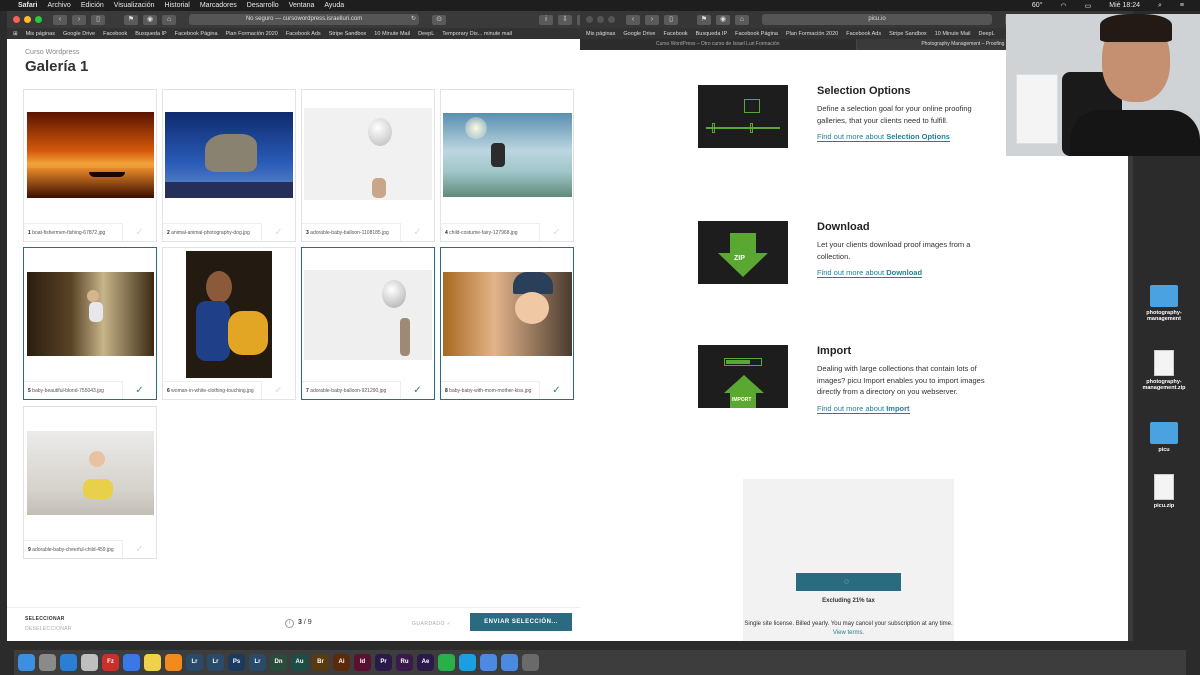 The height and width of the screenshot is (675, 1200). What do you see at coordinates (131, 662) in the screenshot?
I see `chrome-icon` at bounding box center [131, 662].